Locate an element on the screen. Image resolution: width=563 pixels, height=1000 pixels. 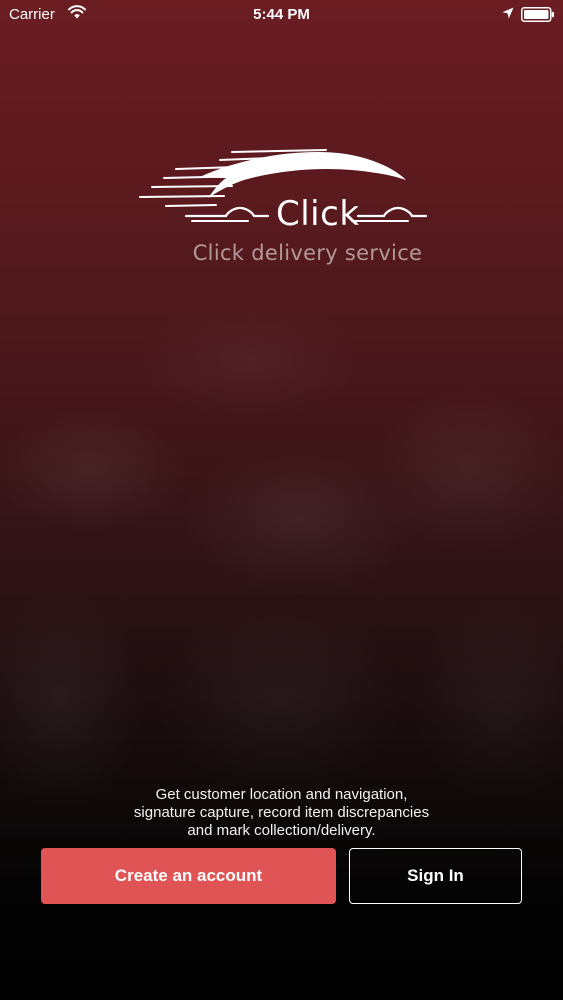
battery-icon is located at coordinates (537, 14).